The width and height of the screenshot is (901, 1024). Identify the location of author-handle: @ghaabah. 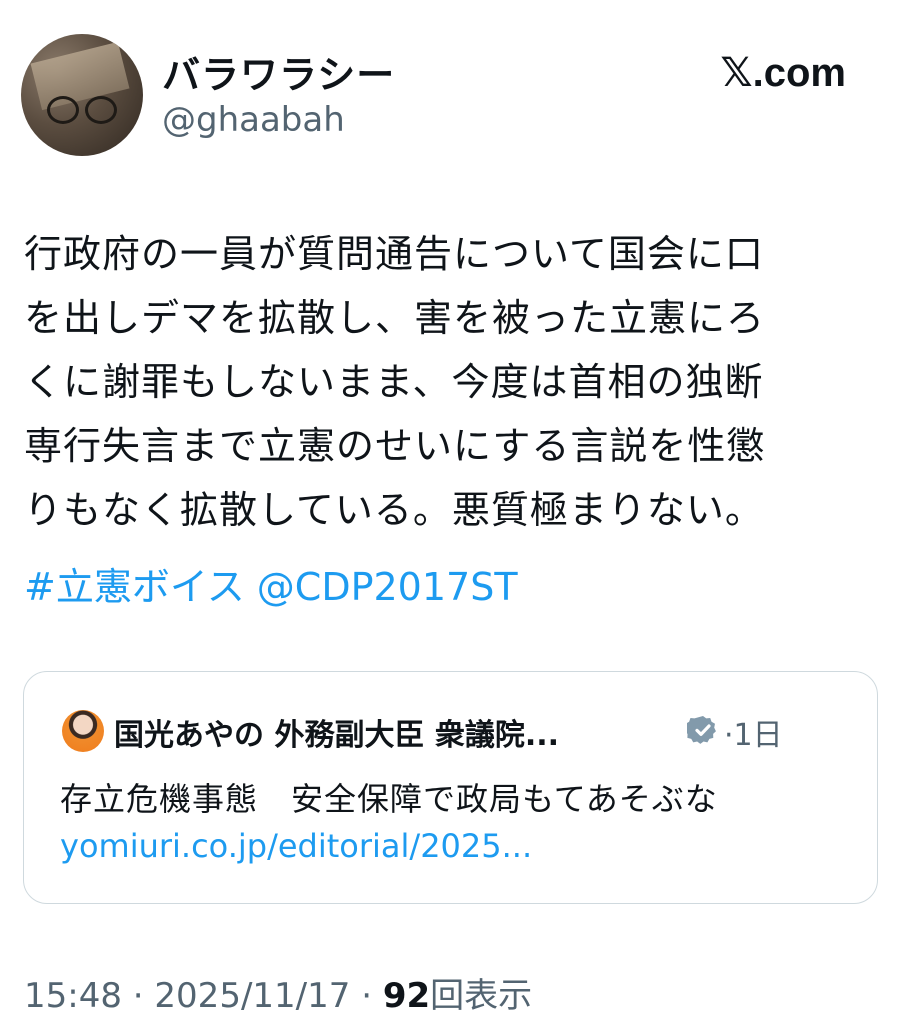
(253, 120).